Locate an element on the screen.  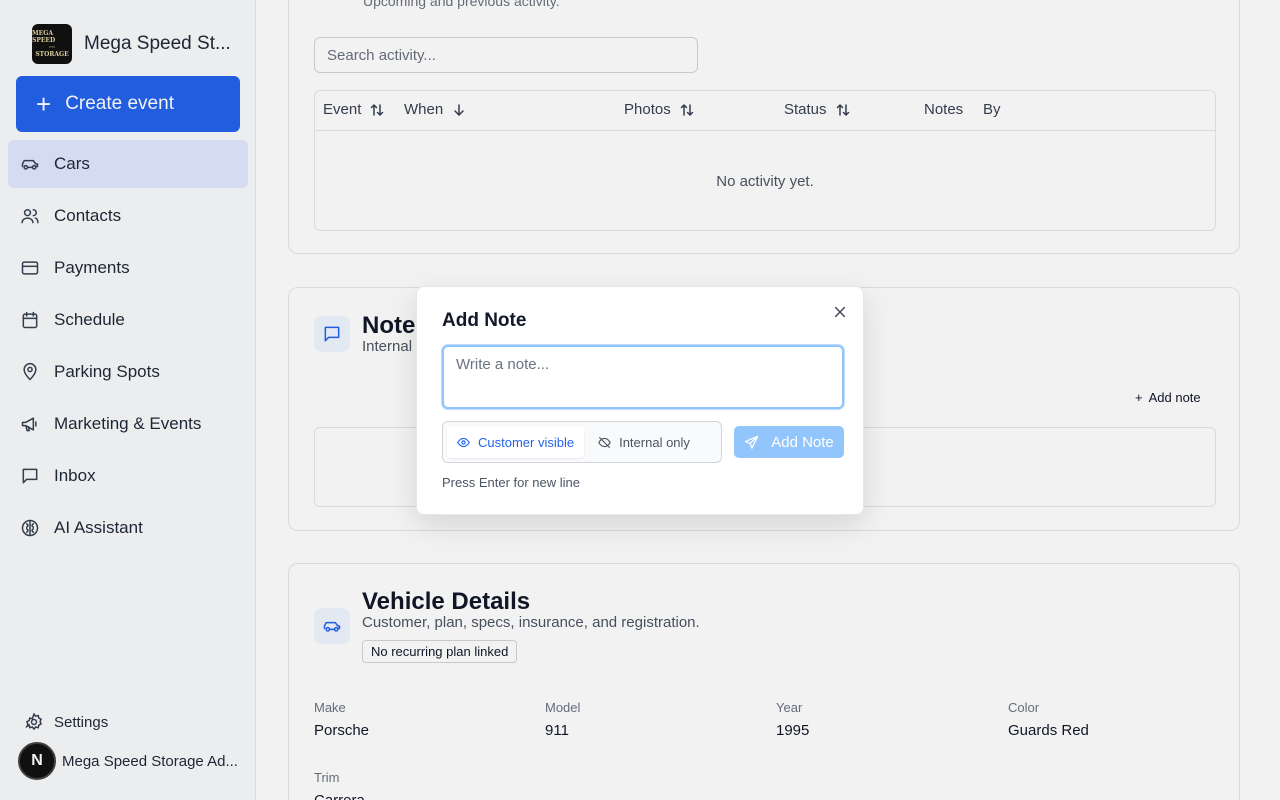
customer-visible-option: Customer visible is located at coordinates (516, 442).